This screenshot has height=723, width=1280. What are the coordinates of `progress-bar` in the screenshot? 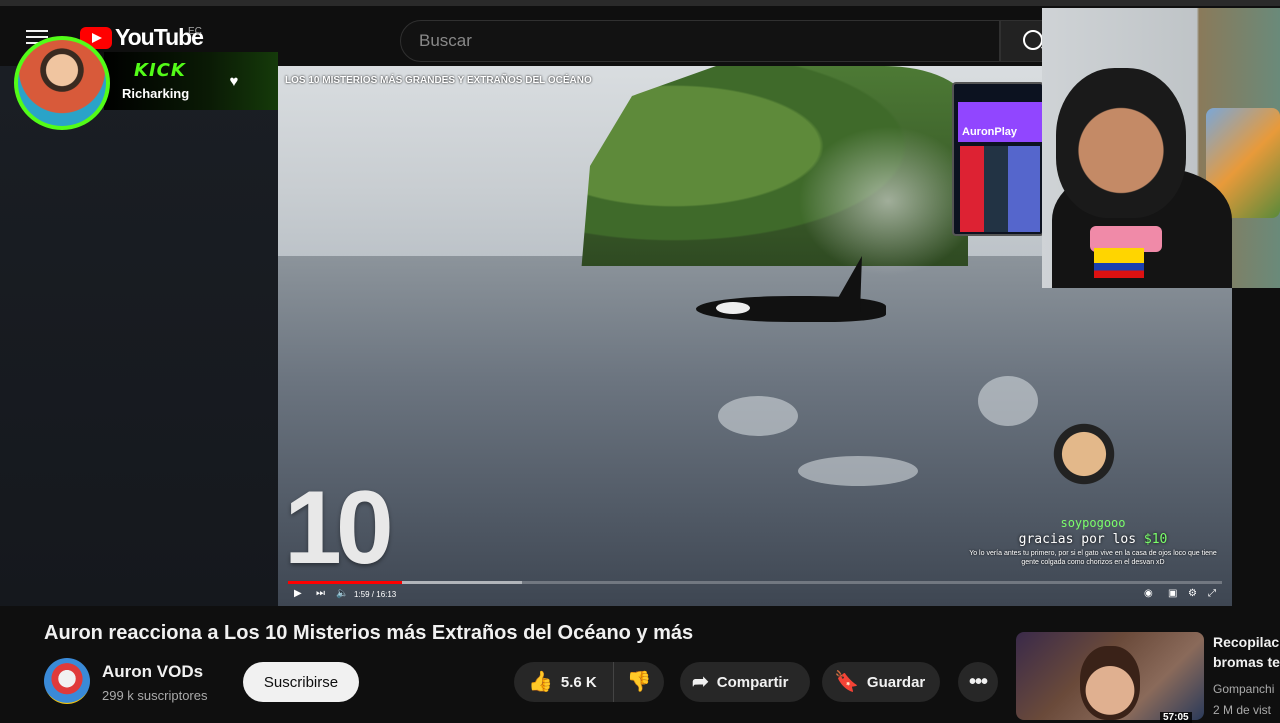 It's located at (755, 582).